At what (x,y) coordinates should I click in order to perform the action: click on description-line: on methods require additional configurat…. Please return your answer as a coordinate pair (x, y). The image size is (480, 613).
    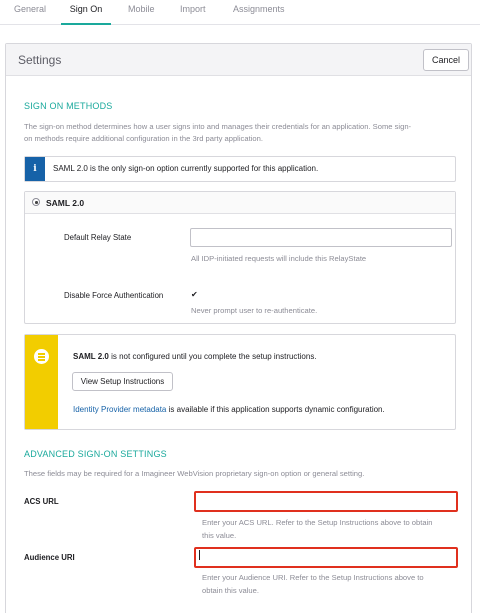
    Looking at the image, I should click on (143, 138).